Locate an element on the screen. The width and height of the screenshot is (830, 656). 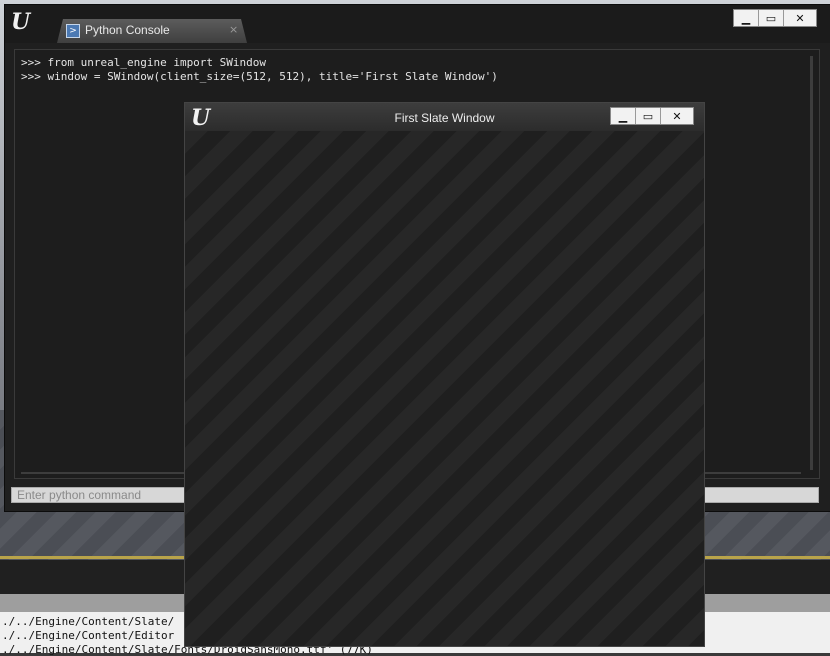
tab-close-icon: × is located at coordinates (233, 29).